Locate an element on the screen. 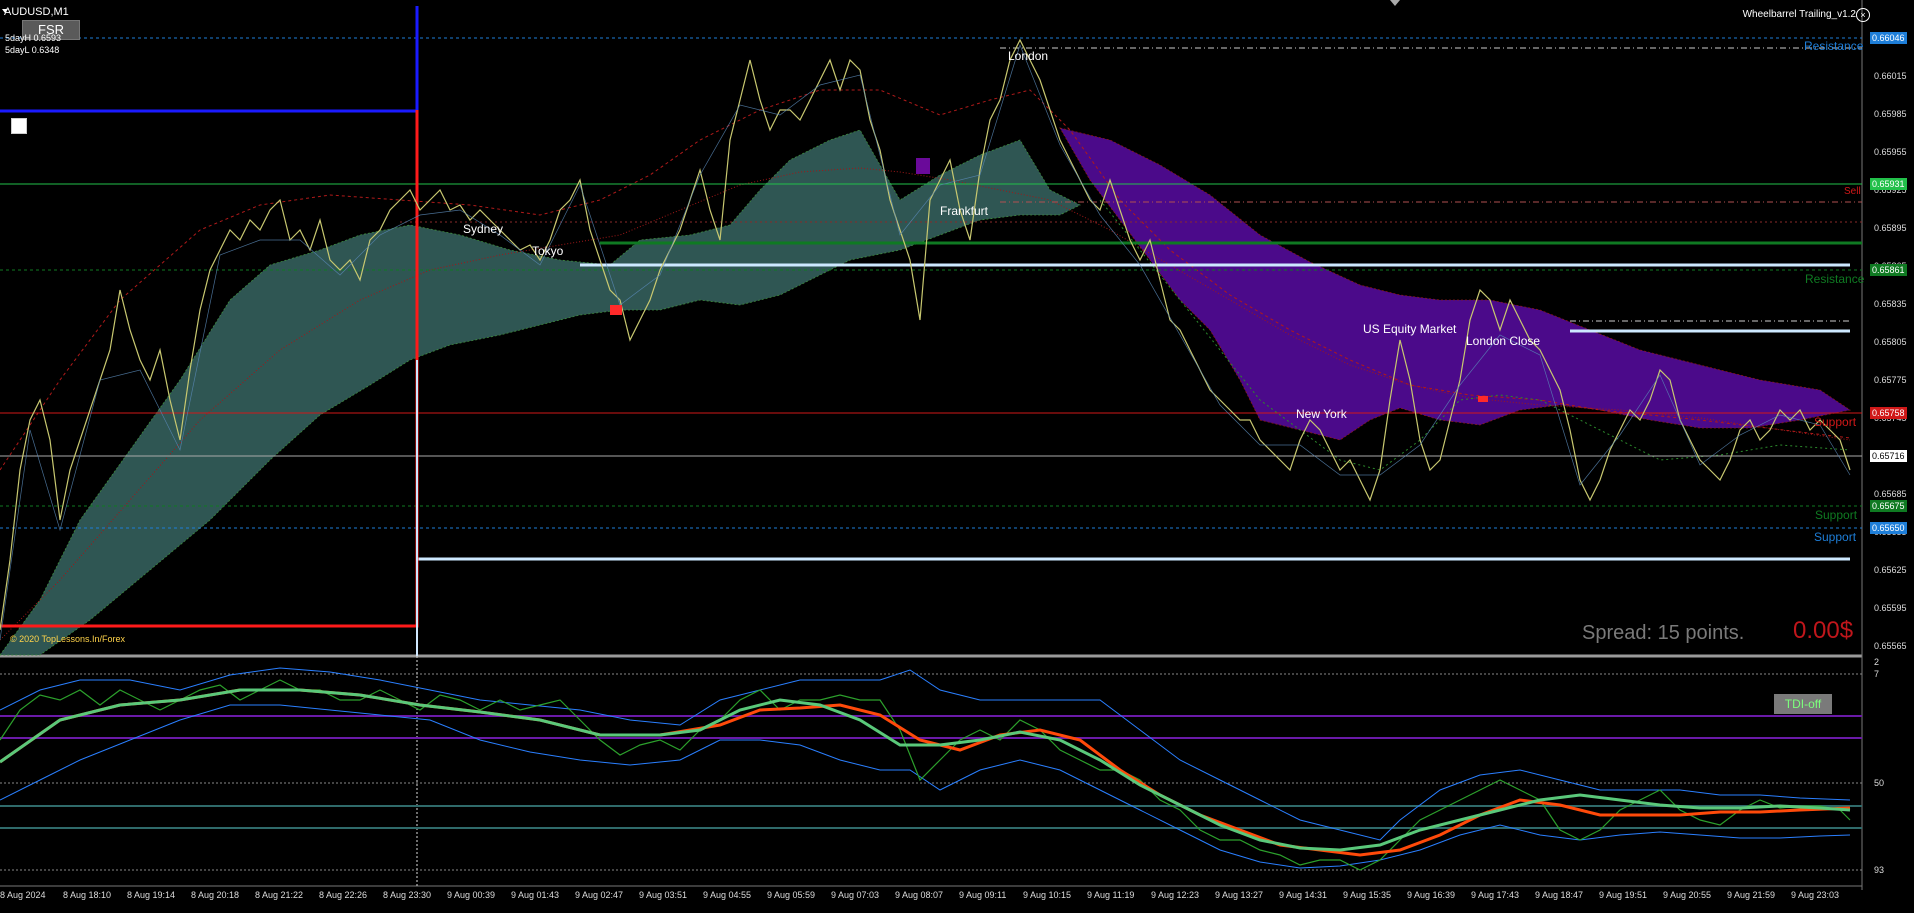  price-tag: 0.66046 is located at coordinates (1888, 38).